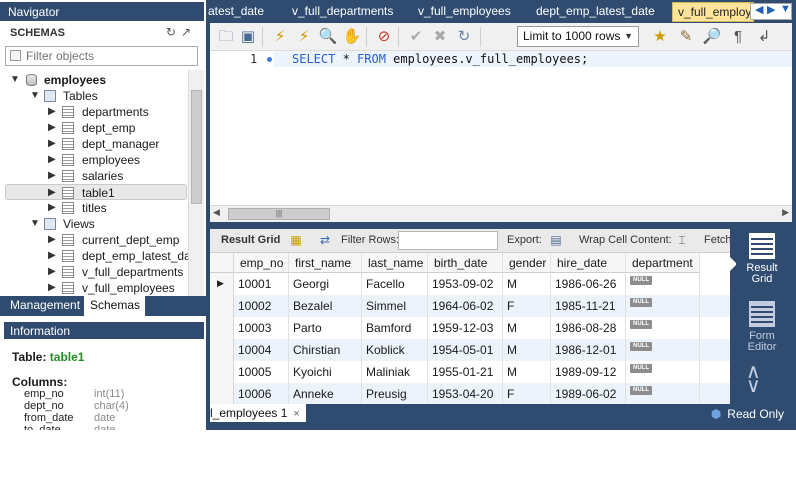 This screenshot has width=796, height=480. What do you see at coordinates (216, 212) in the screenshot?
I see `scroll-left-icon: ◀` at bounding box center [216, 212].